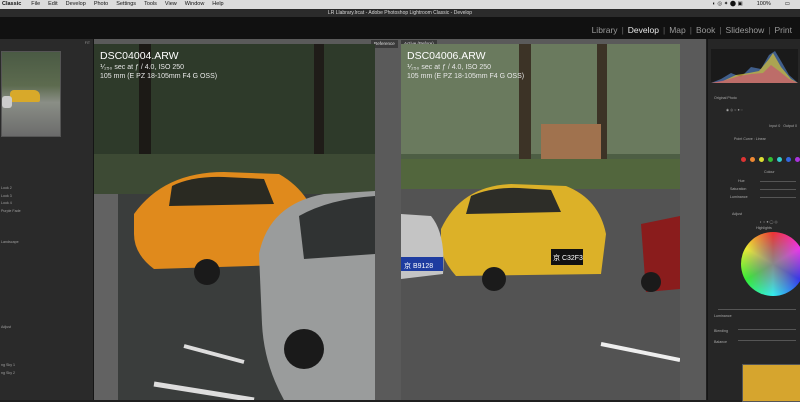  I want to click on preset-item: ng Sky 1, so click(47, 366).